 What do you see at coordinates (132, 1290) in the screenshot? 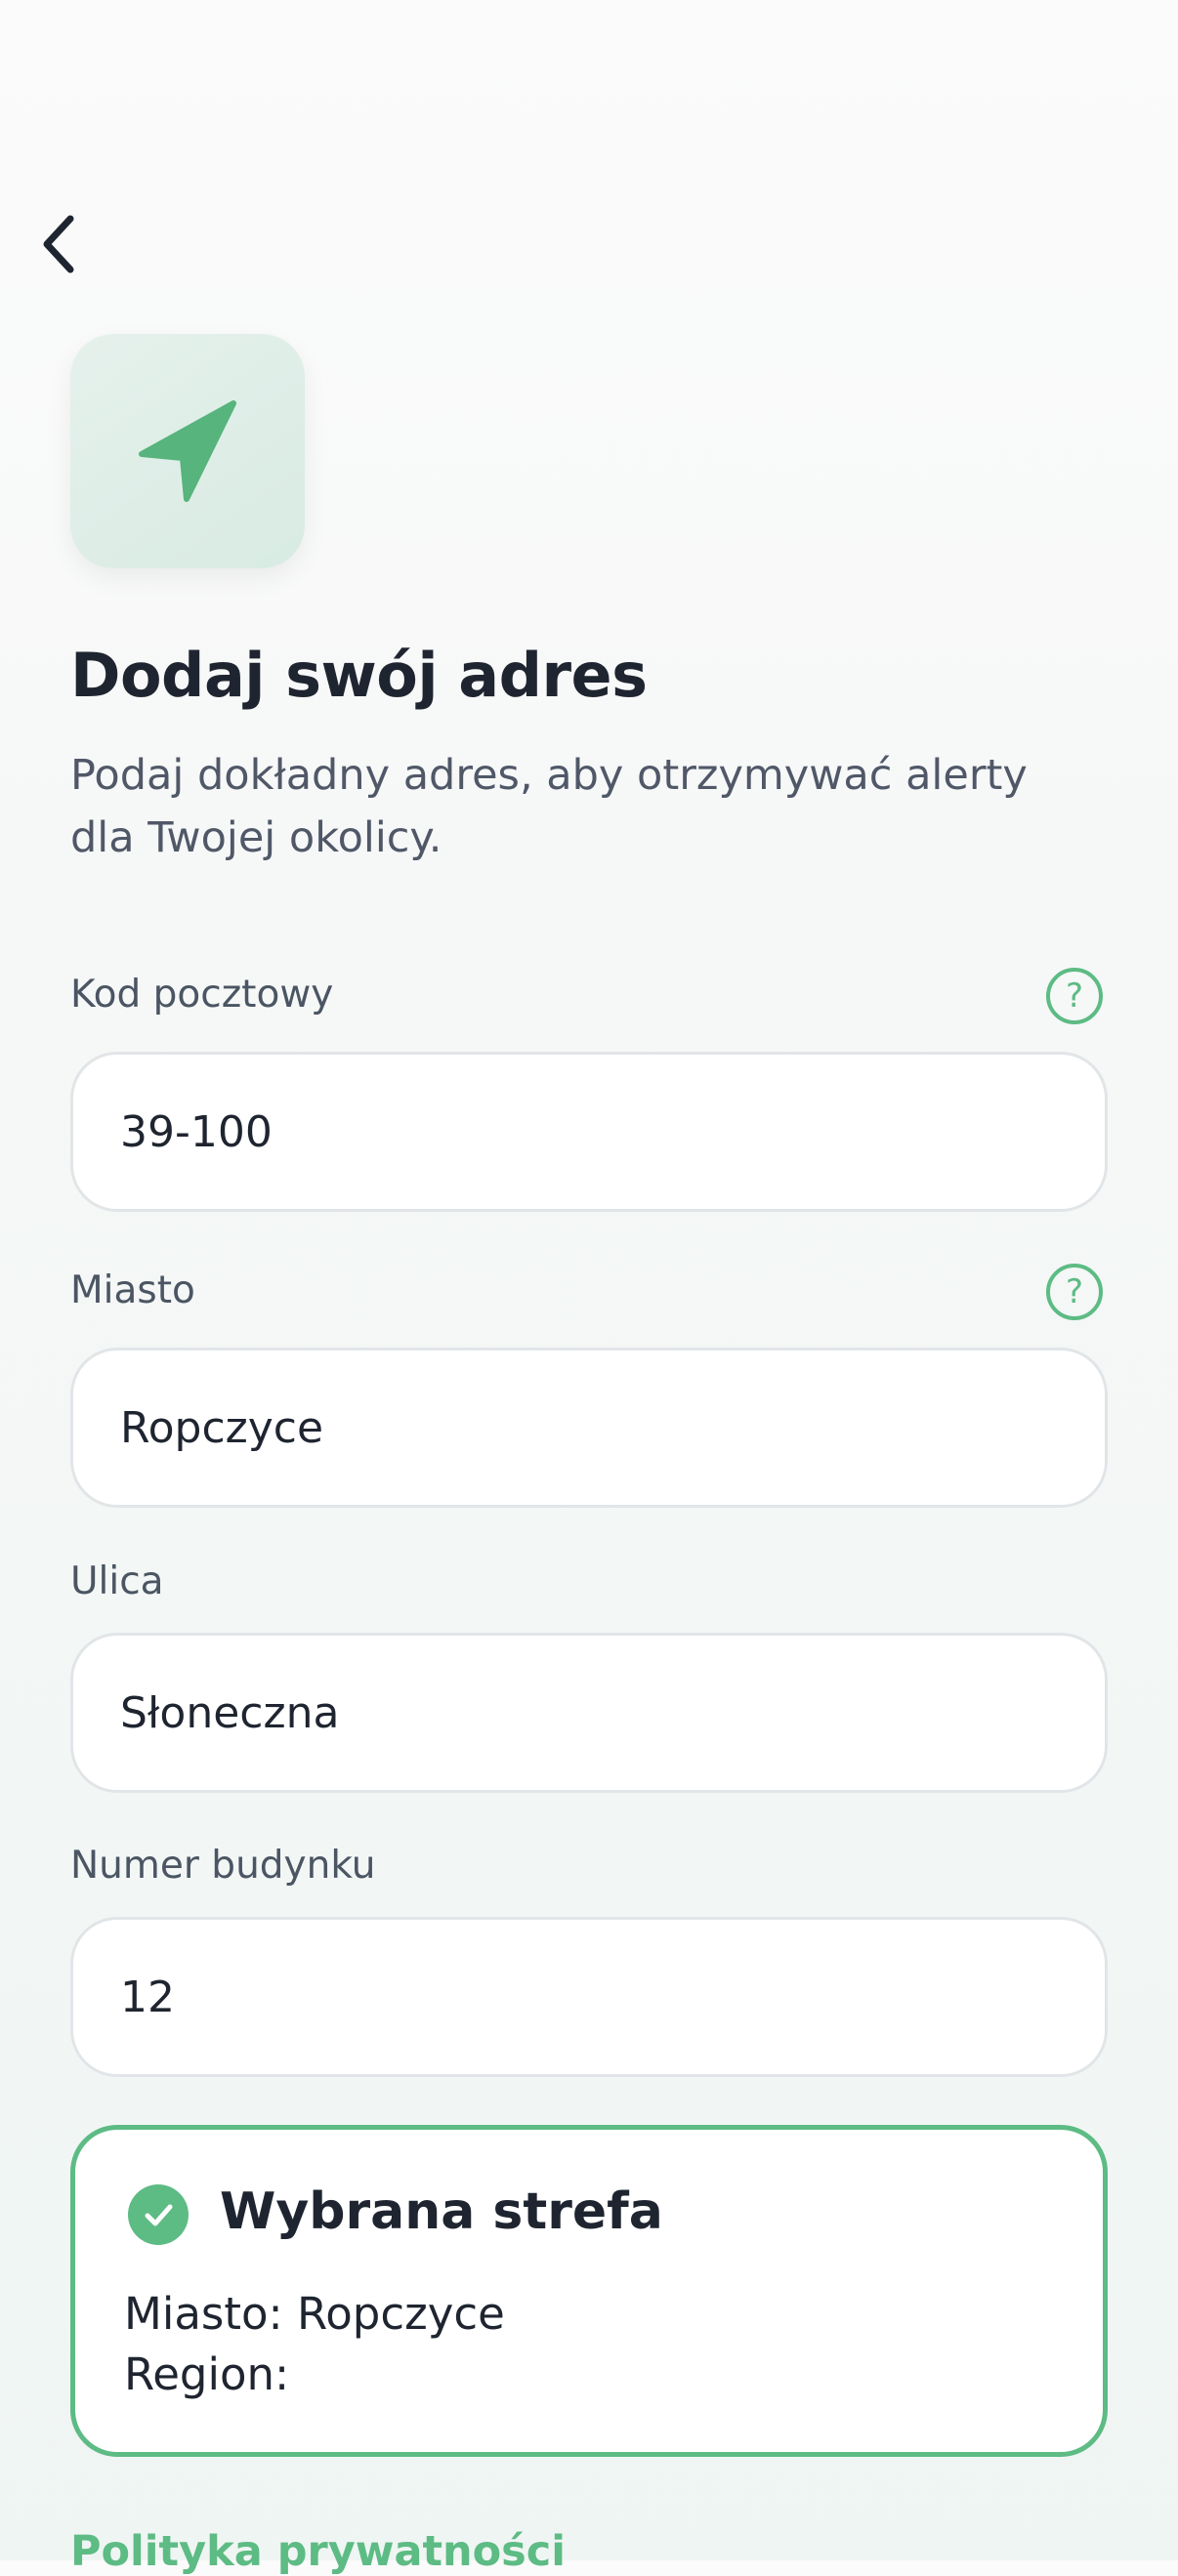
I see `city-label: Miasto` at bounding box center [132, 1290].